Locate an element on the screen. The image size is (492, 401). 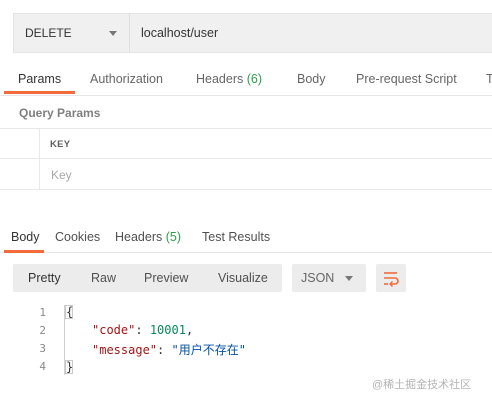
code-line: "message": "用户不存在" is located at coordinates (169, 350).